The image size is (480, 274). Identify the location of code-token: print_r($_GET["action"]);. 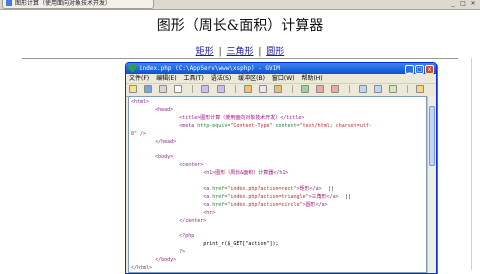
(205, 244).